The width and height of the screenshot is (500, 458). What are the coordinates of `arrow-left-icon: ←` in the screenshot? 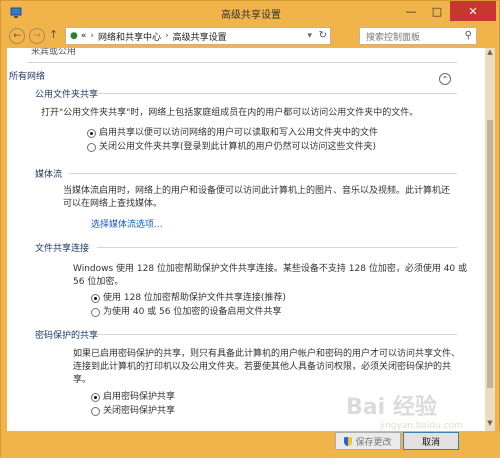 It's located at (17, 36).